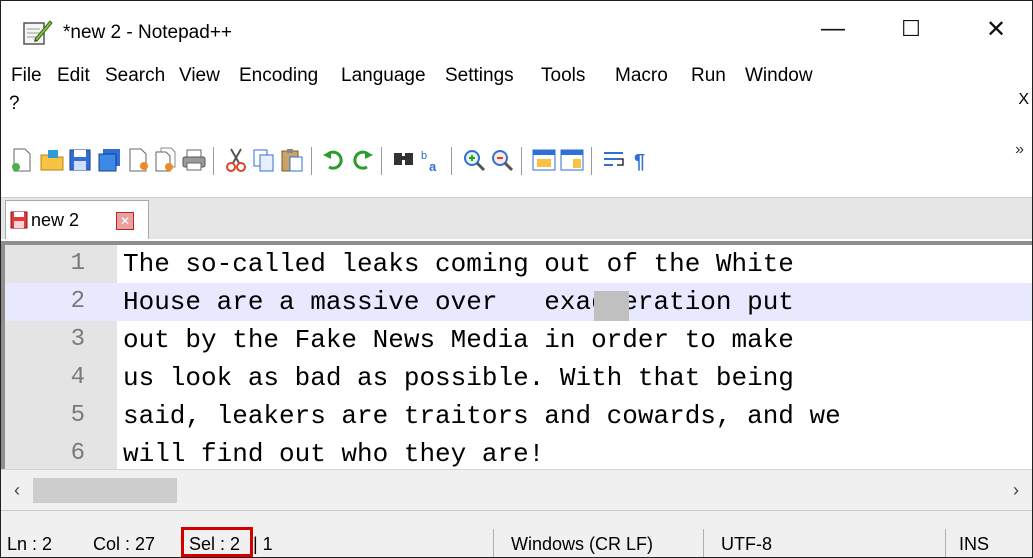  I want to click on maximize-button: ☐, so click(911, 29).